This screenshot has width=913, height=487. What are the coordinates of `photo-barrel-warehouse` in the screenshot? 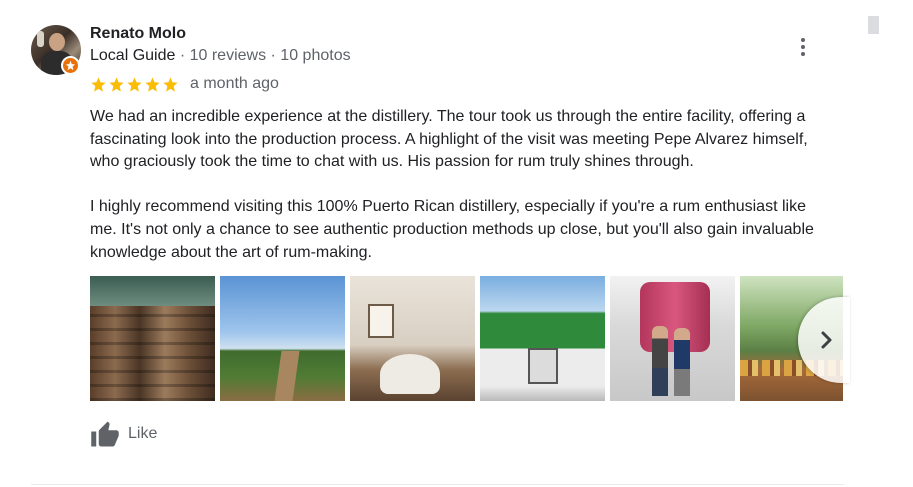 It's located at (152, 338).